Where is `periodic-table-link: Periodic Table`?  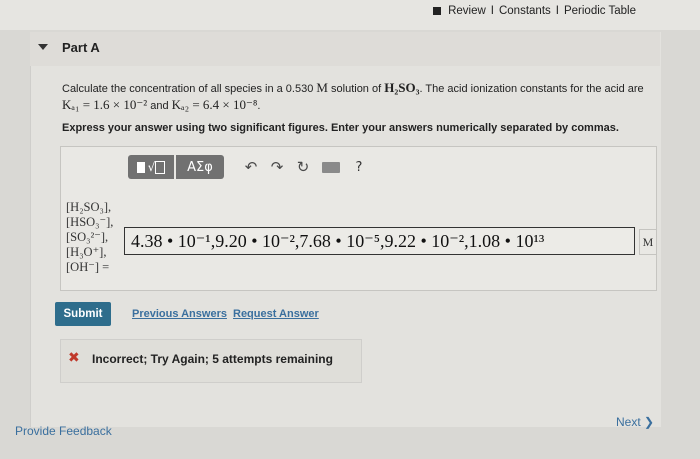 periodic-table-link: Periodic Table is located at coordinates (600, 11).